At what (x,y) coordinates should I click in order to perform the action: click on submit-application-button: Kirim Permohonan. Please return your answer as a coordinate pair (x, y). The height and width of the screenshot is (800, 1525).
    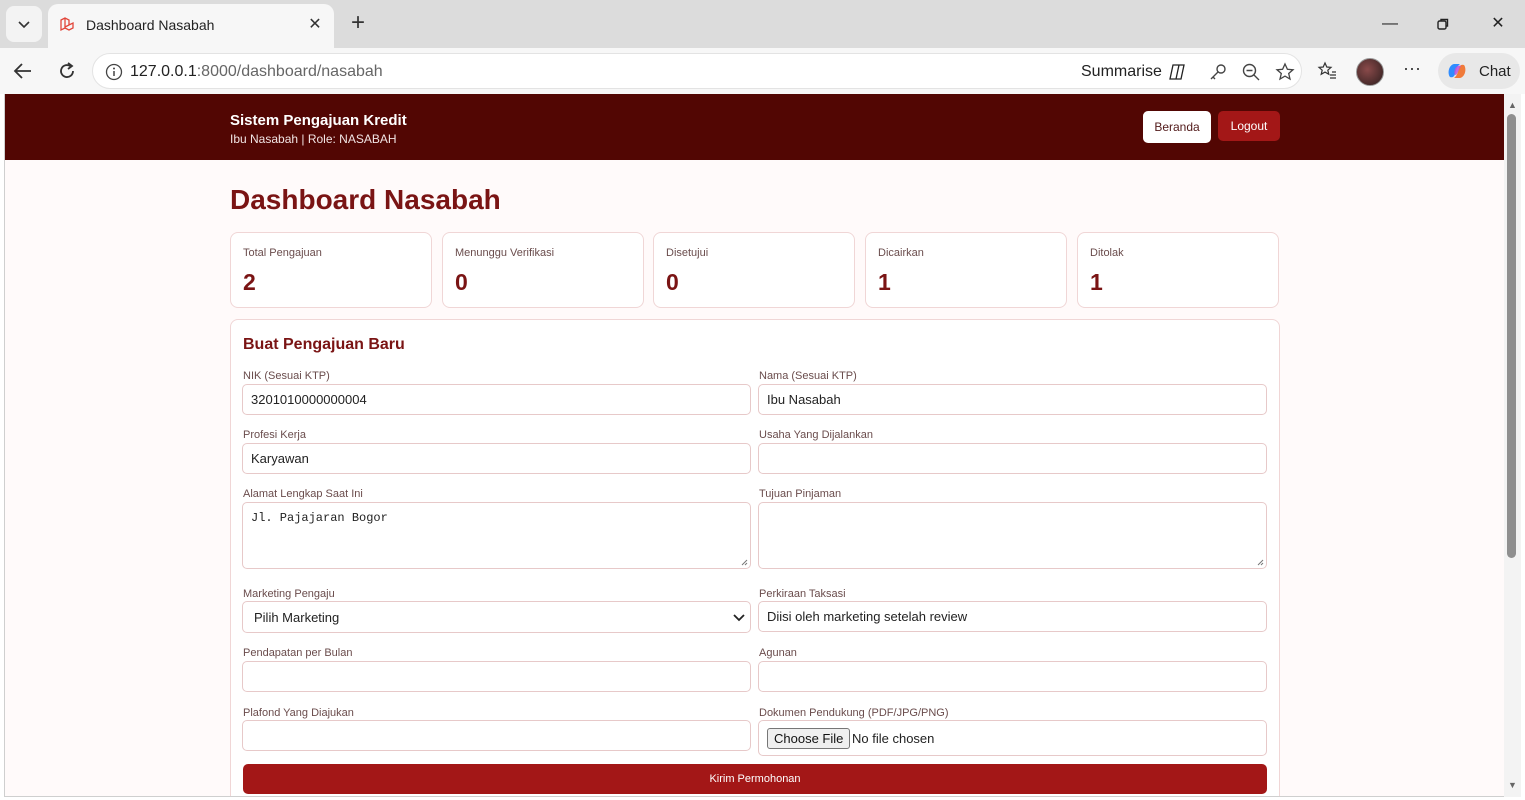
    Looking at the image, I should click on (755, 779).